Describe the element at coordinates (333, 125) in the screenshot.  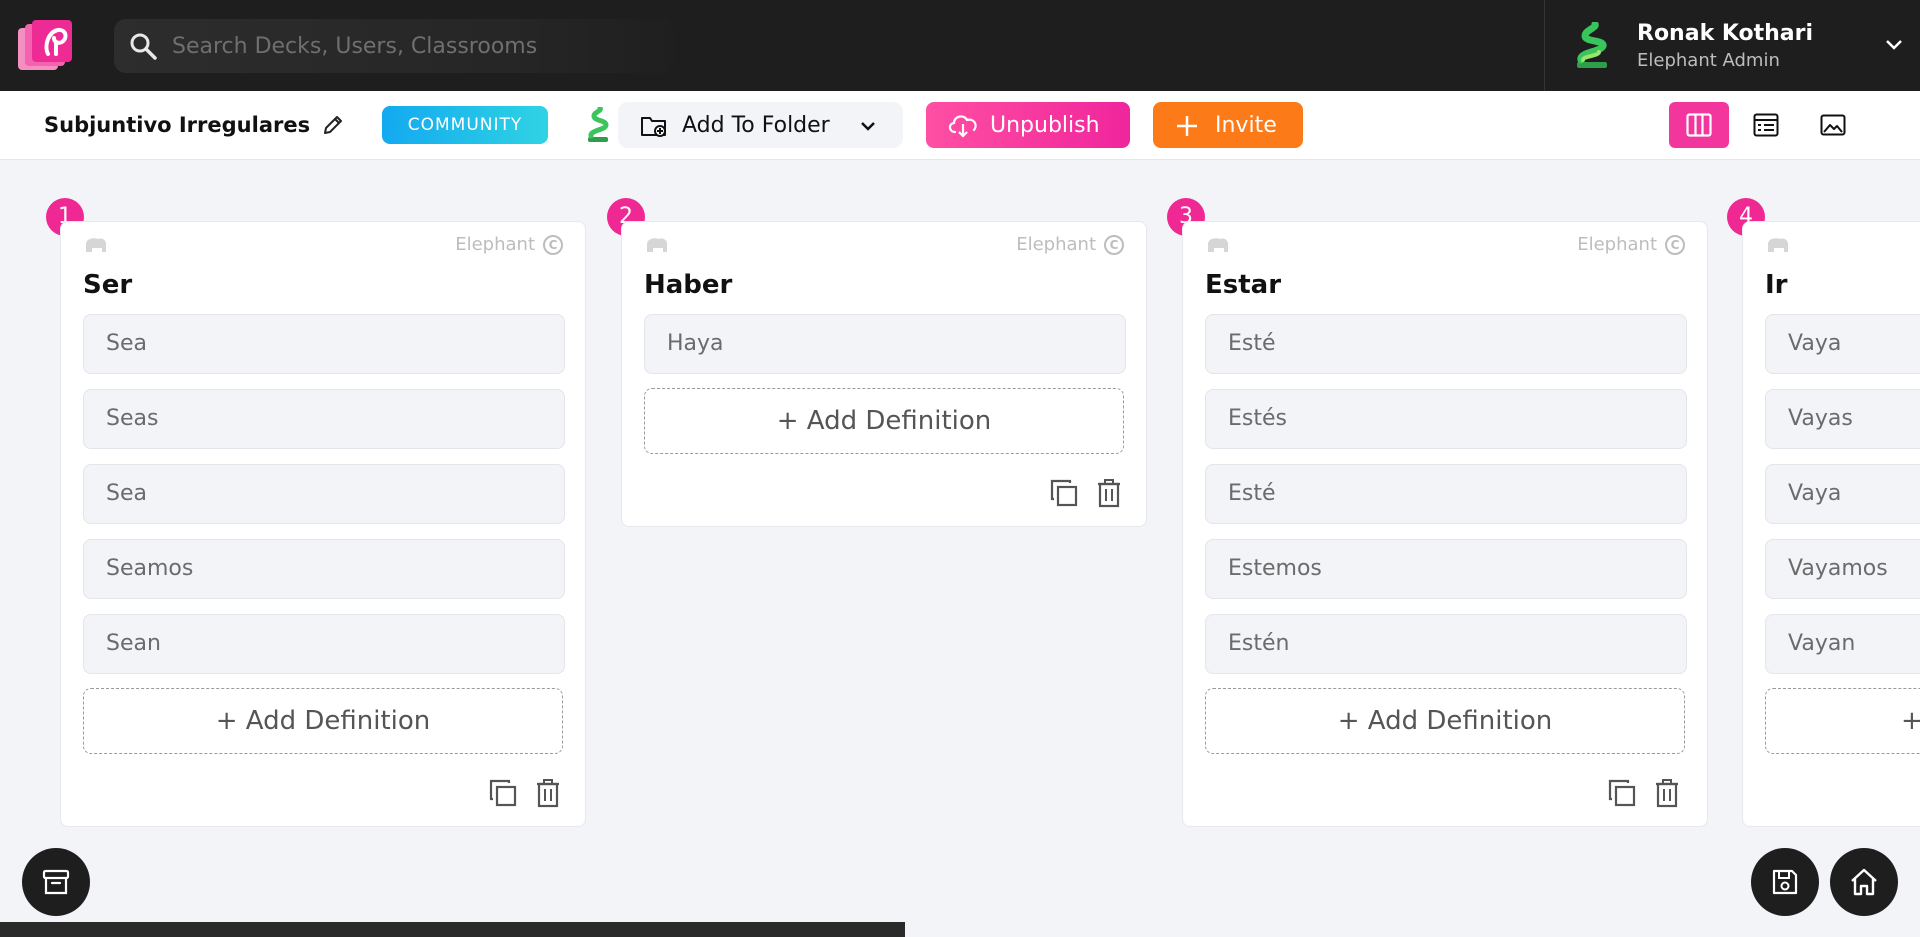
I see `pencil-icon` at that location.